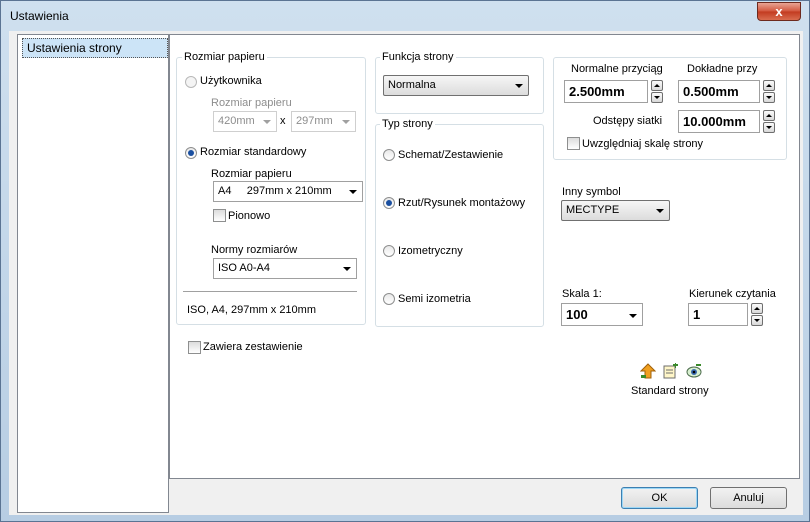 This screenshot has height=522, width=810. What do you see at coordinates (573, 143) in the screenshot?
I see `use-page-scale-checkbox` at bounding box center [573, 143].